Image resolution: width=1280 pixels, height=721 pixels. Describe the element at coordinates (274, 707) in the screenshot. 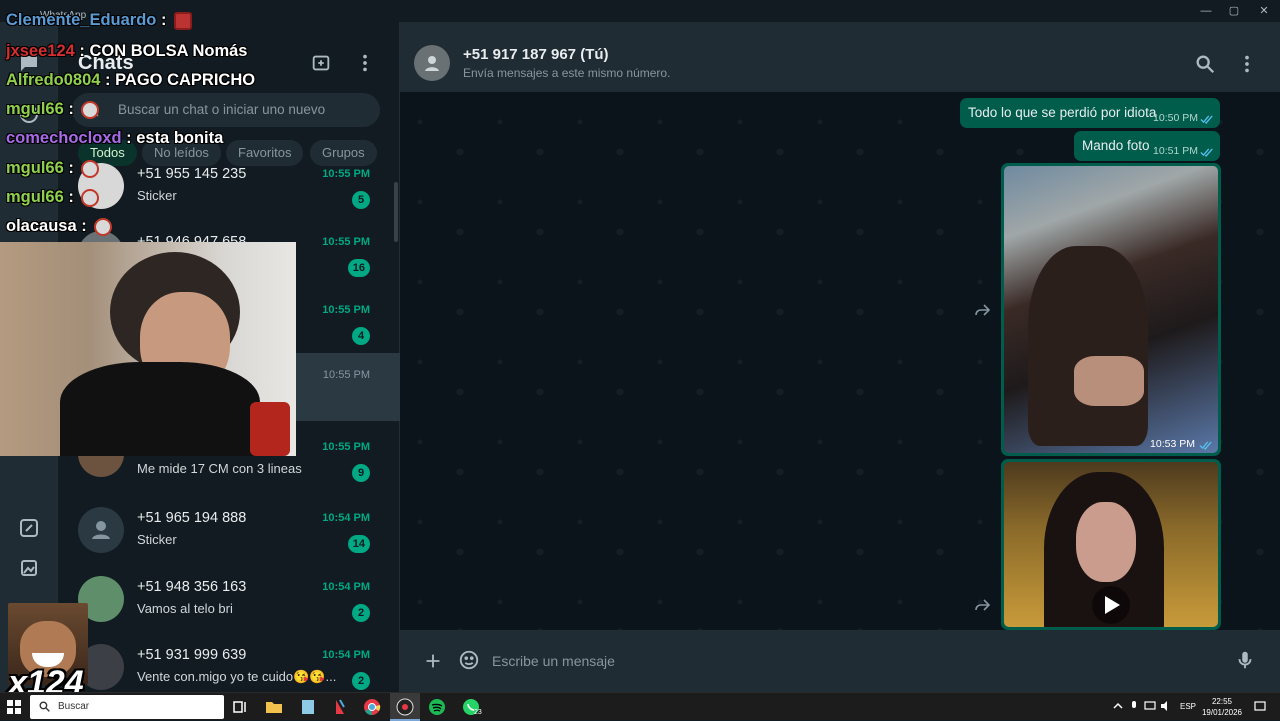

I see `file-explorer-icon` at that location.